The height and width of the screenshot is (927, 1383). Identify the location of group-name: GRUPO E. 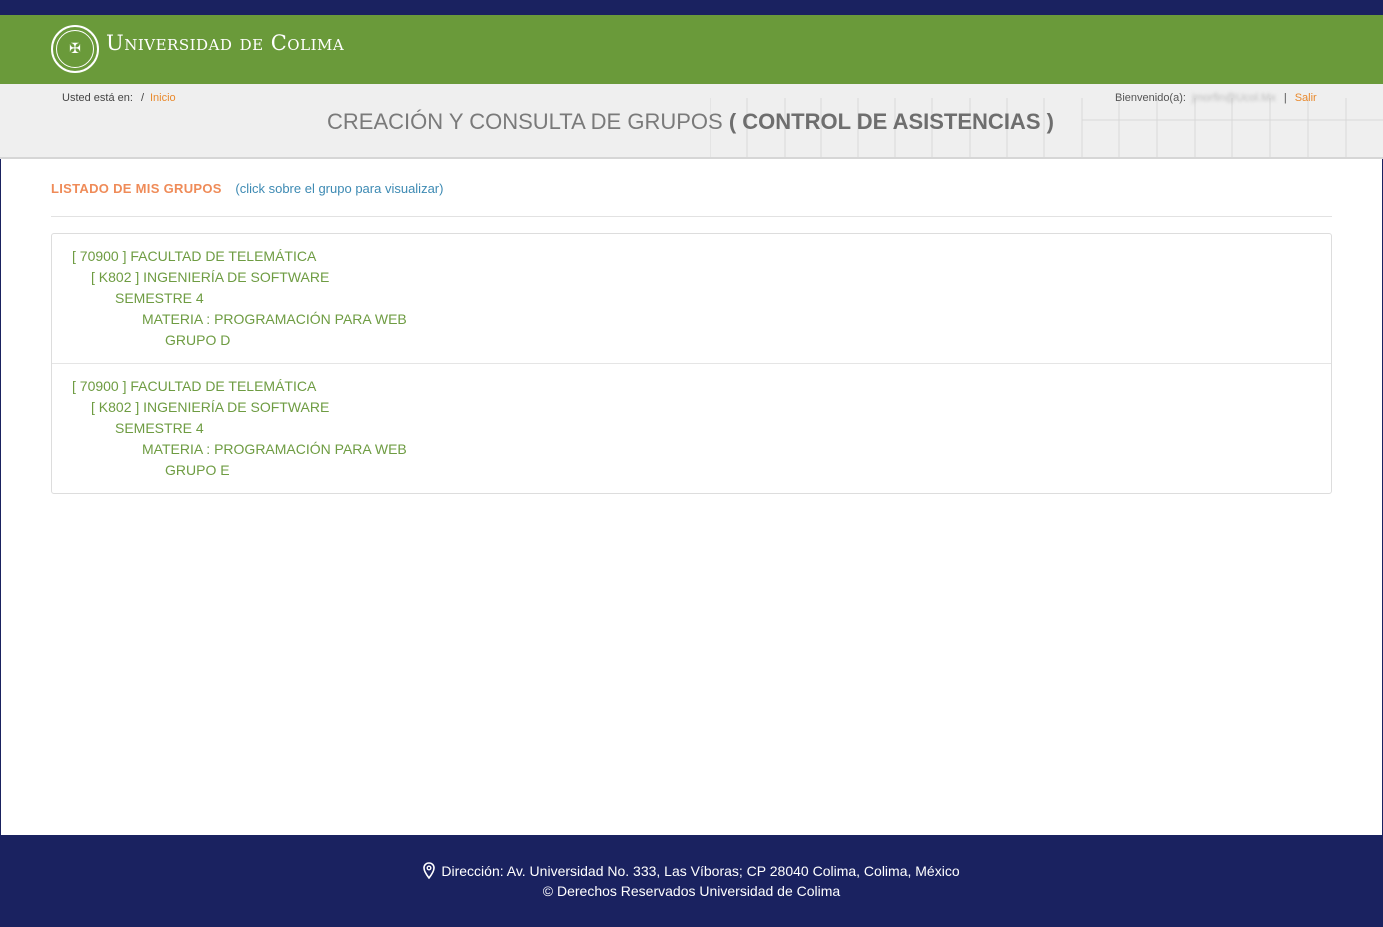
(197, 470).